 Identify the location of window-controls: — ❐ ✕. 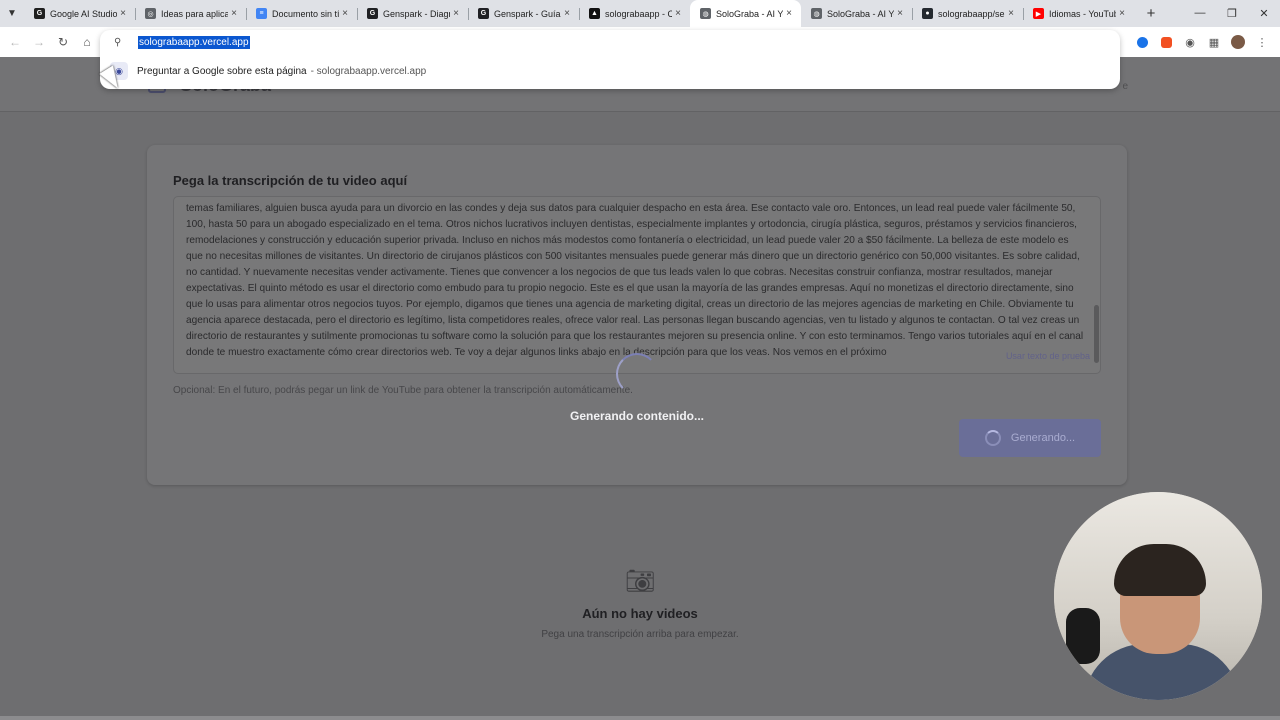
(1232, 13).